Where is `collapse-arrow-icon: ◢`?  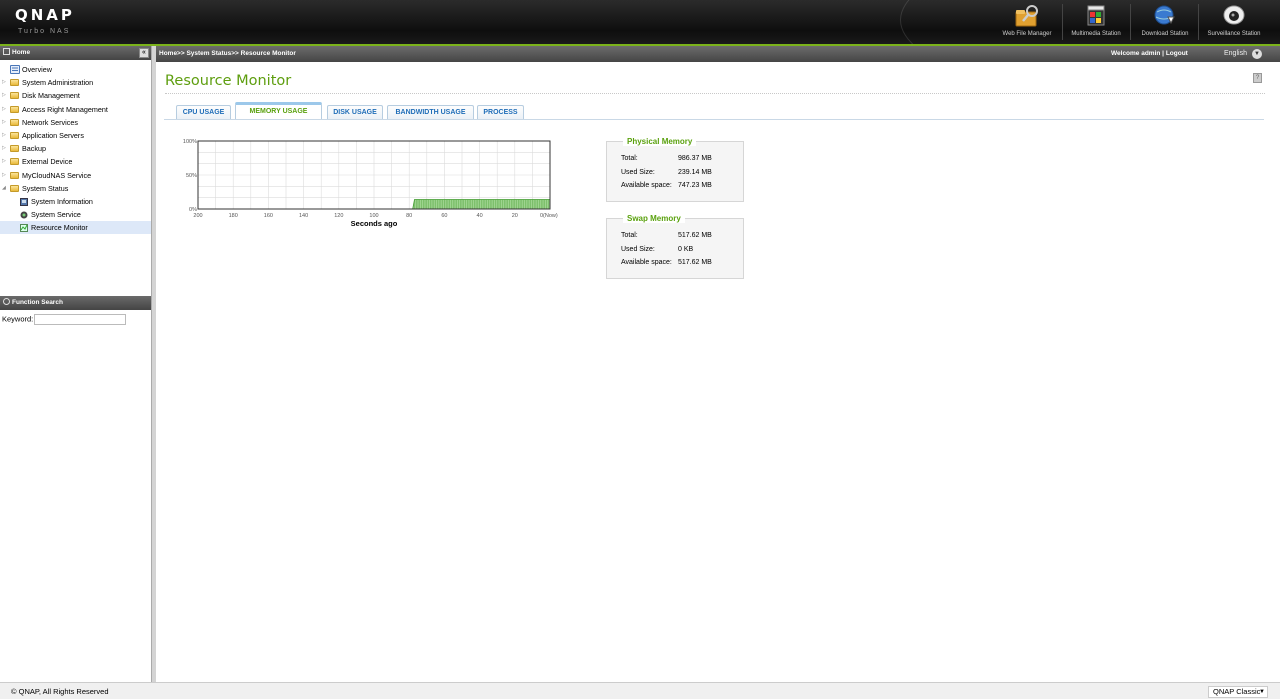 collapse-arrow-icon: ◢ is located at coordinates (4, 188).